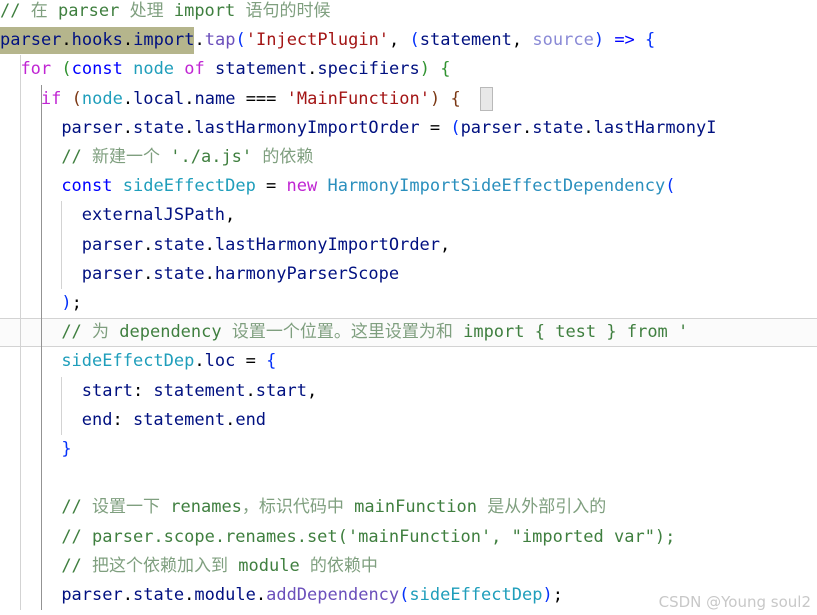 This screenshot has width=817, height=615. Describe the element at coordinates (204, 11) in the screenshot. I see `code-token-comment: import` at that location.